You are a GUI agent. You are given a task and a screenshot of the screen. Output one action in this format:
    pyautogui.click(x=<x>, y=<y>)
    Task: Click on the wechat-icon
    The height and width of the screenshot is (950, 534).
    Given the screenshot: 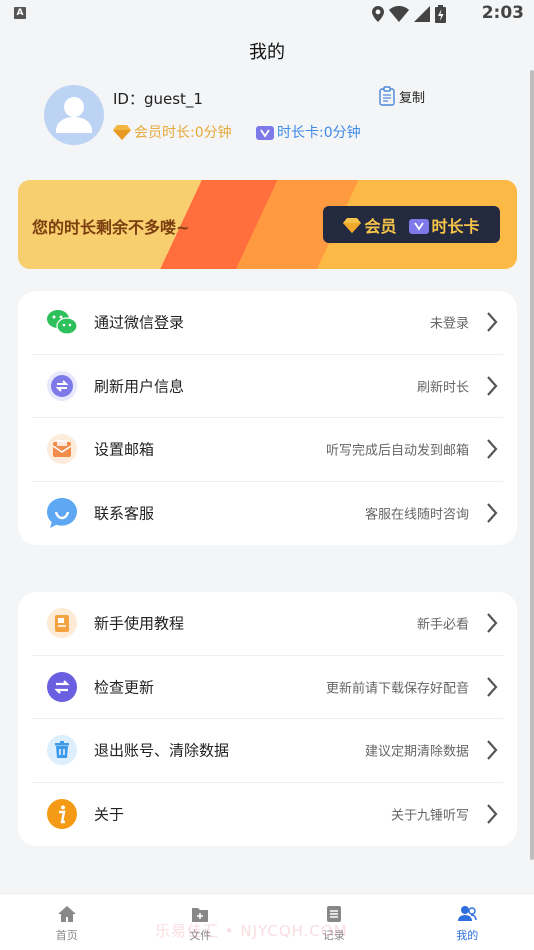 What is the action you would take?
    pyautogui.click(x=62, y=322)
    